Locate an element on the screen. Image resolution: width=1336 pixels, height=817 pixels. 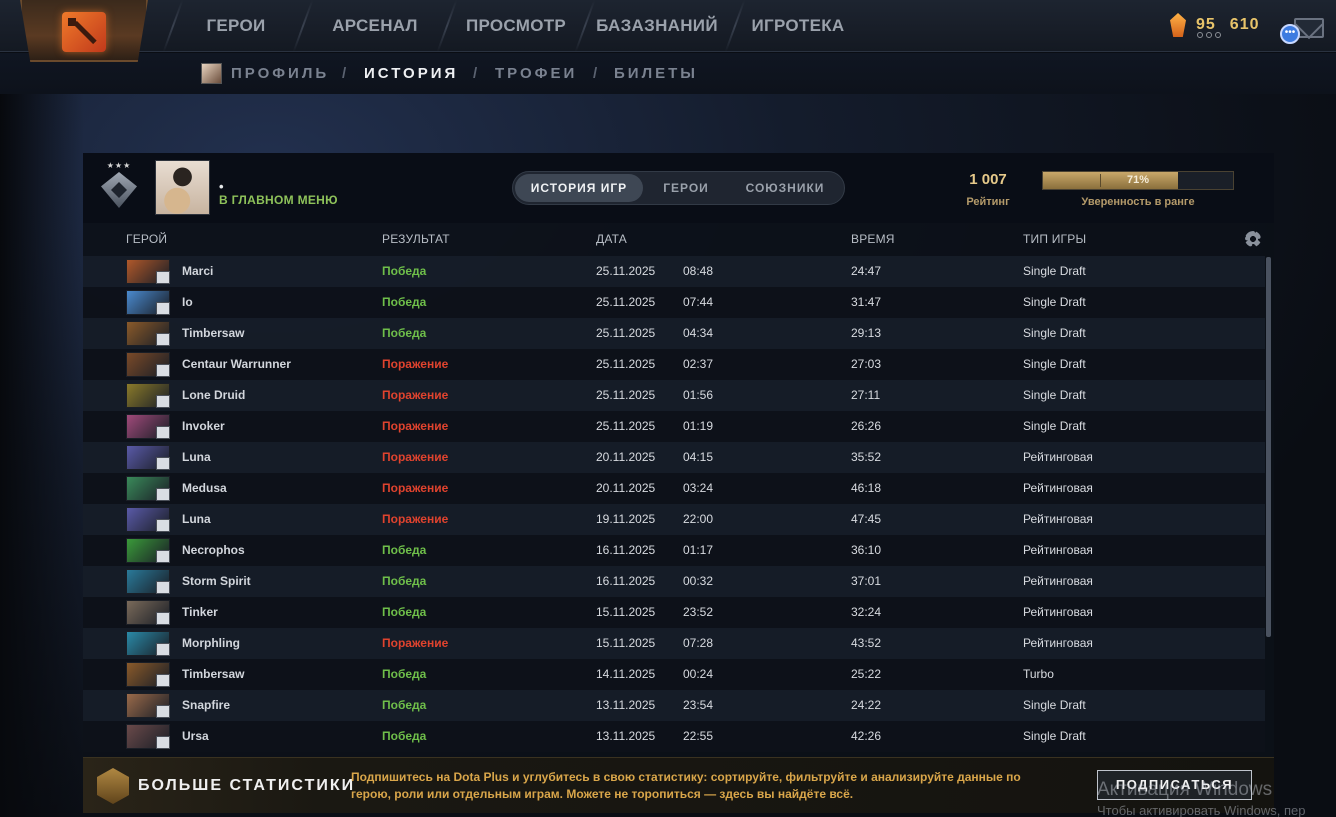
hero-name: Lone Druid is located at coordinates (214, 395).